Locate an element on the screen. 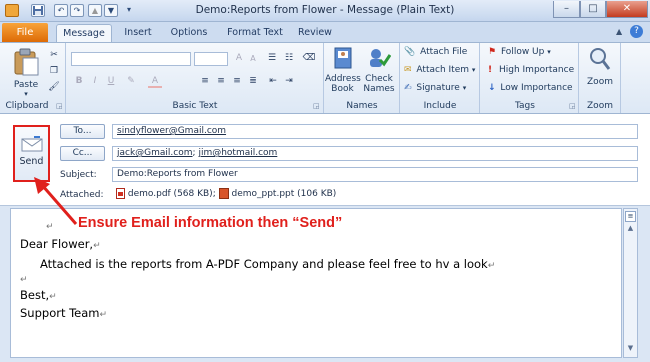  body-signature: Support Team↵ is located at coordinates (63, 313).